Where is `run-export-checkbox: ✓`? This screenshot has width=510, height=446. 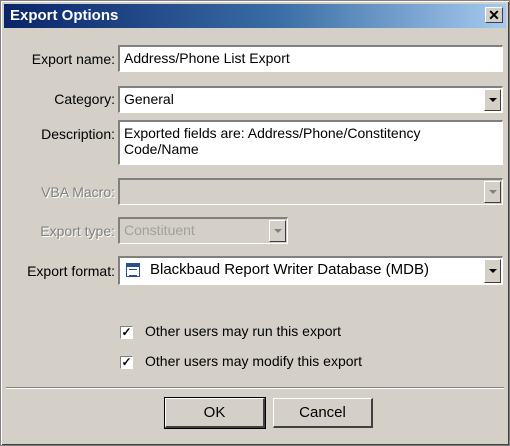
run-export-checkbox: ✓ is located at coordinates (126, 332).